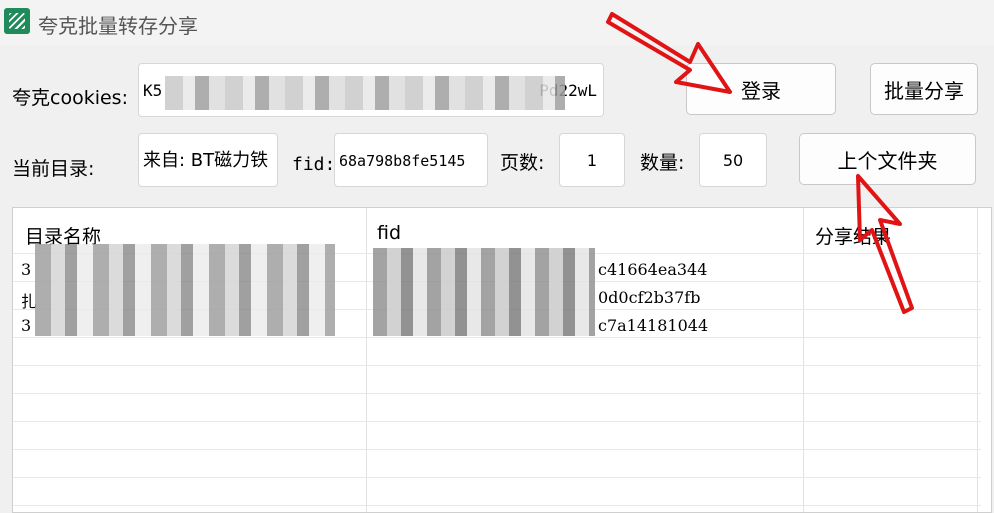 This screenshot has width=994, height=513. Describe the element at coordinates (887, 159) in the screenshot. I see `parent-folder-button: 上个文件夹` at that location.